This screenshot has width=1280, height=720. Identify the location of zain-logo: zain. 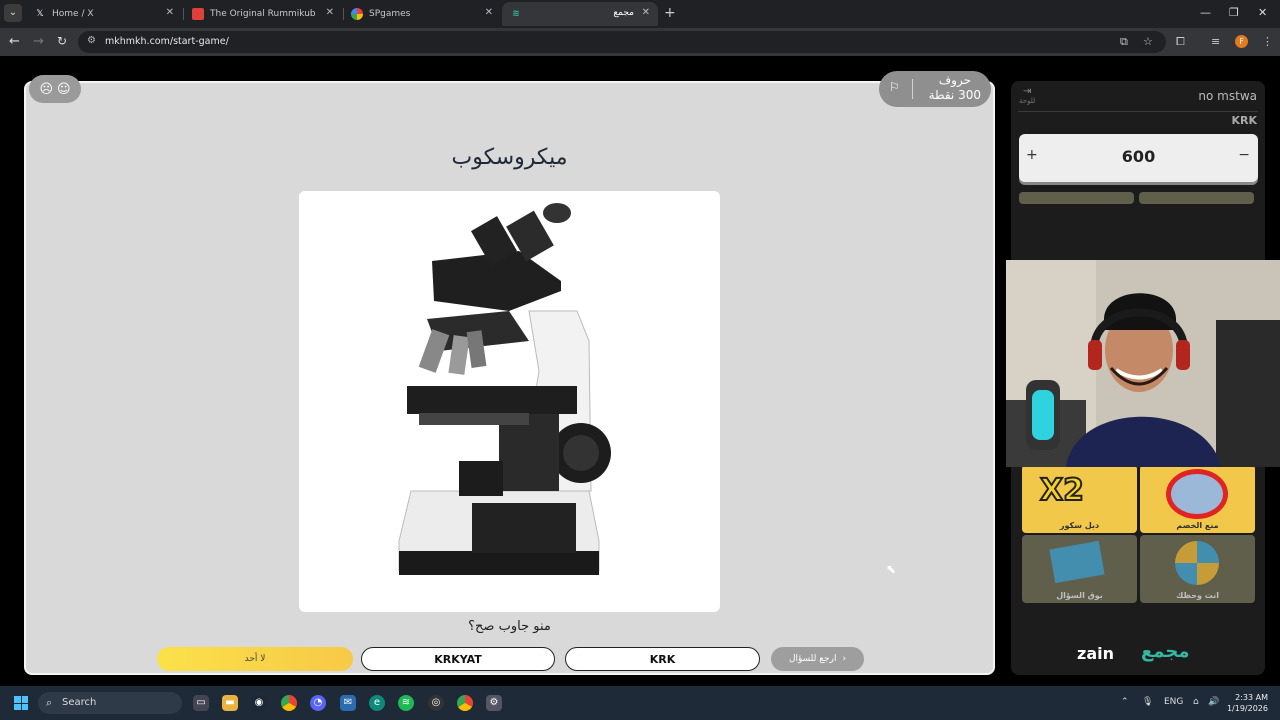
(1095, 653).